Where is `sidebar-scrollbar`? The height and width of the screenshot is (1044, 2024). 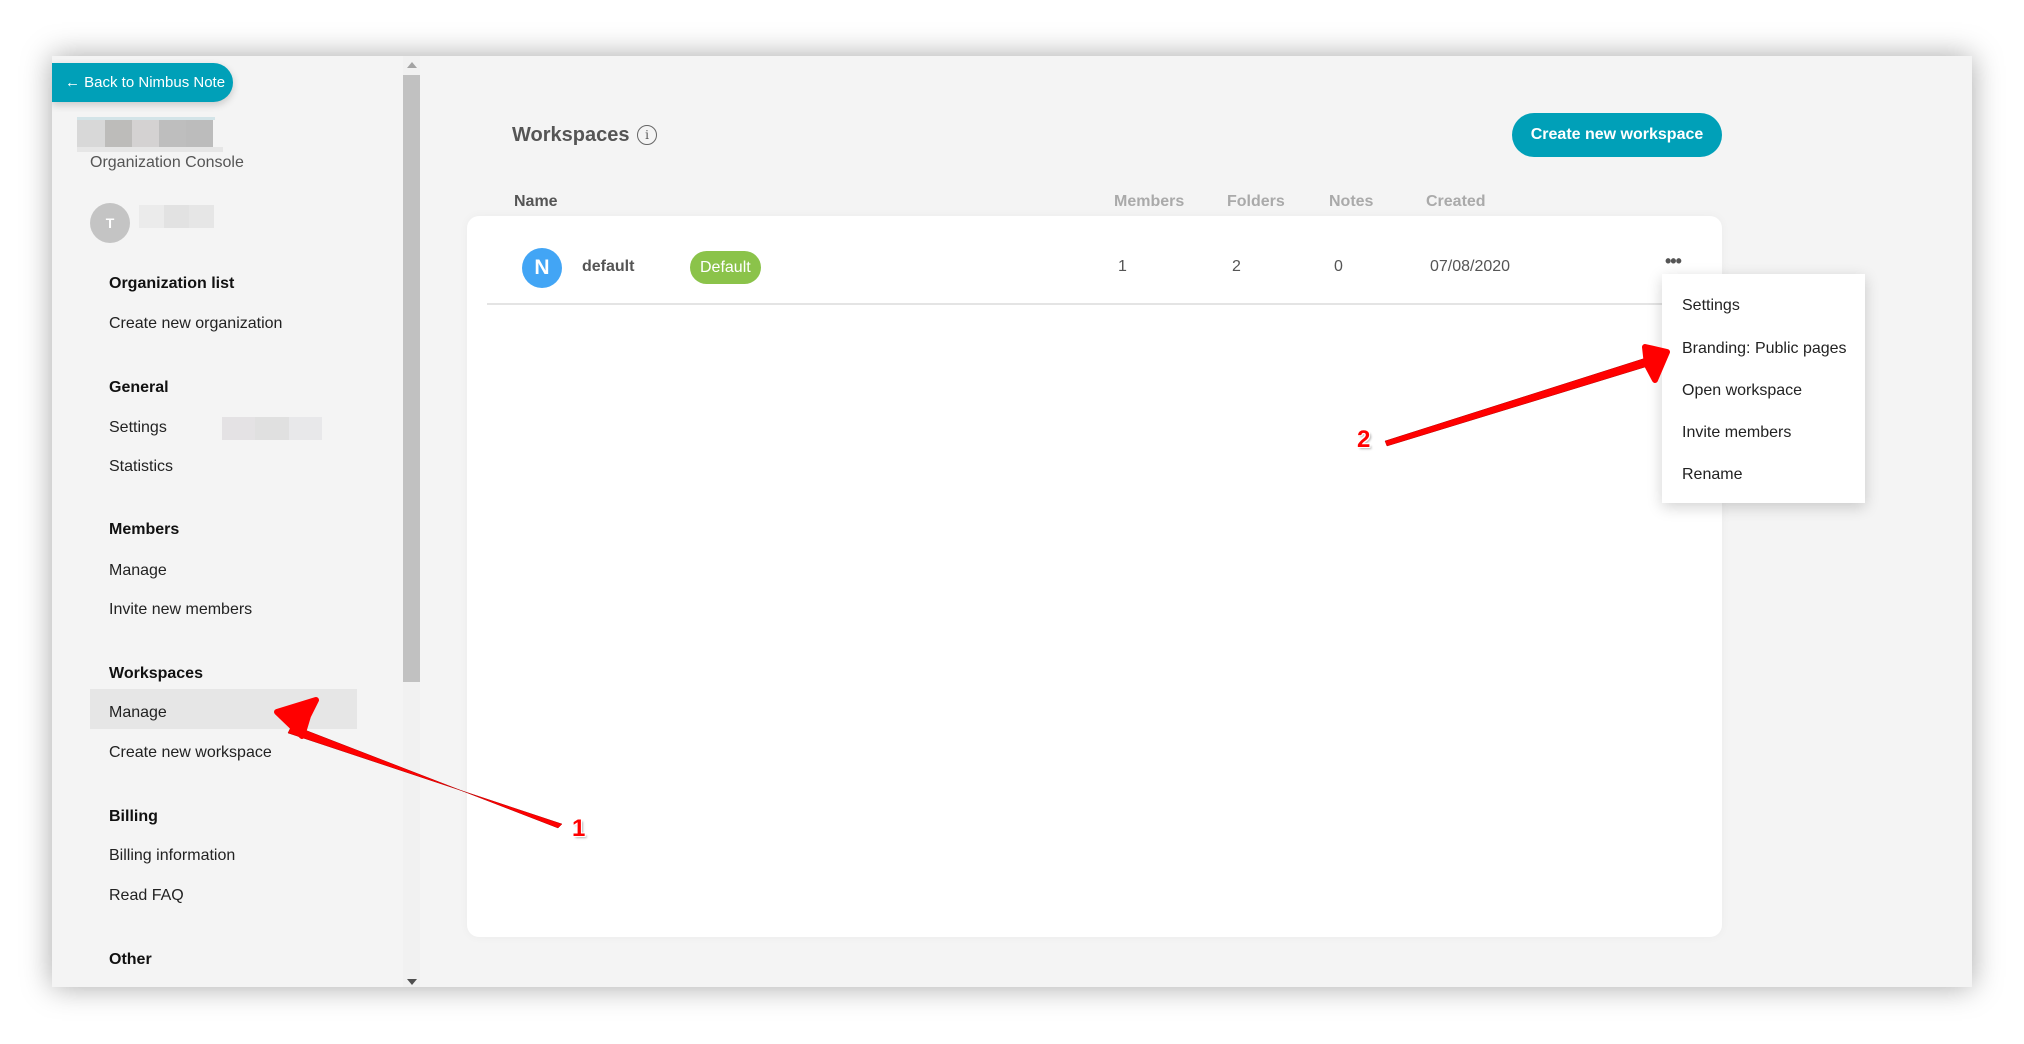 sidebar-scrollbar is located at coordinates (411, 521).